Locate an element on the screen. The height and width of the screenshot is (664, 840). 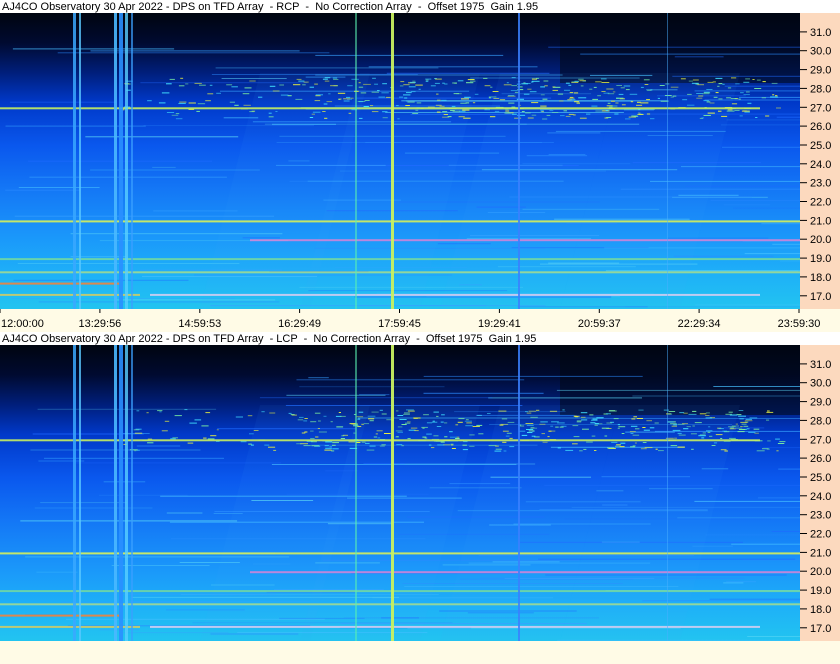
interference-line is located at coordinates (121, 493).